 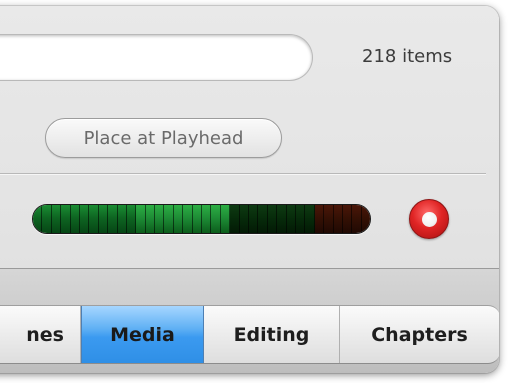 I want to click on record-icon, so click(x=429, y=219).